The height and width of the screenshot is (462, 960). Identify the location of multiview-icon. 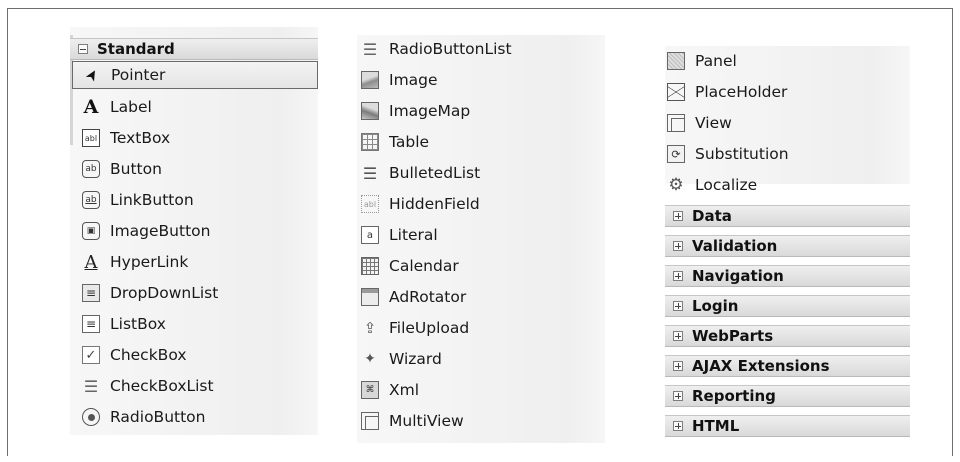
(370, 421).